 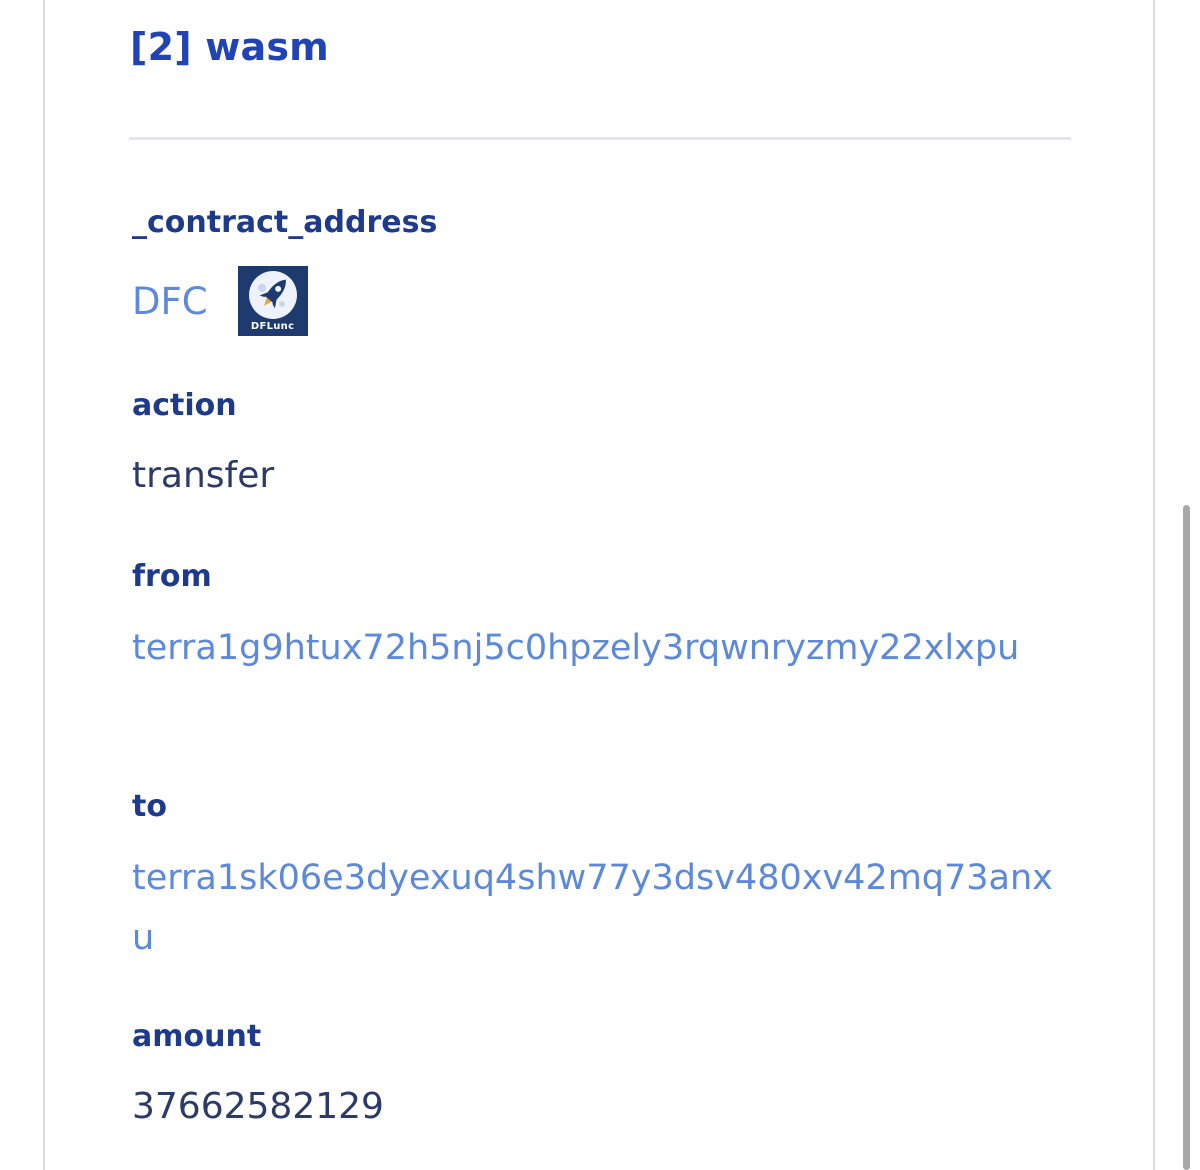 I want to click on token-symbol-link: DFC, so click(x=170, y=301).